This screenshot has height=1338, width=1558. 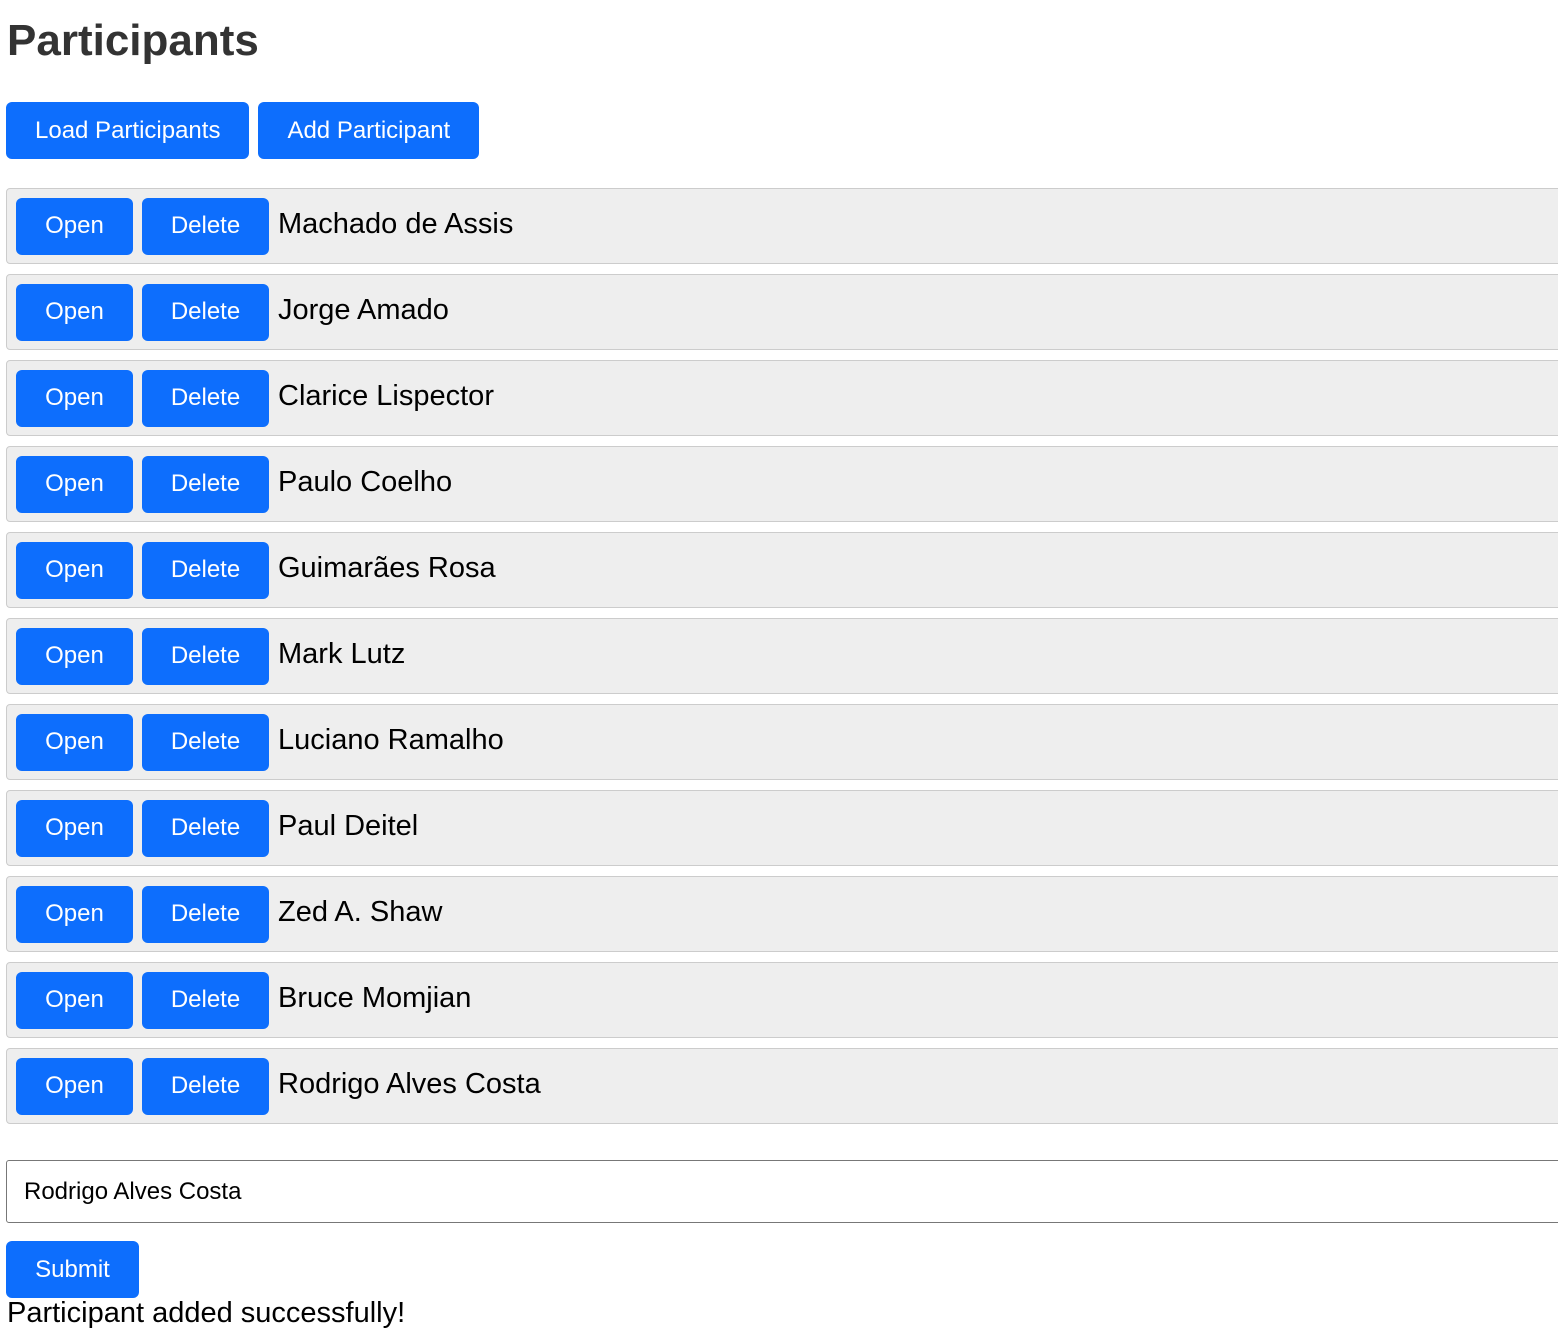 What do you see at coordinates (782, 656) in the screenshot?
I see `list-item: Open Delete Mark Lutz` at bounding box center [782, 656].